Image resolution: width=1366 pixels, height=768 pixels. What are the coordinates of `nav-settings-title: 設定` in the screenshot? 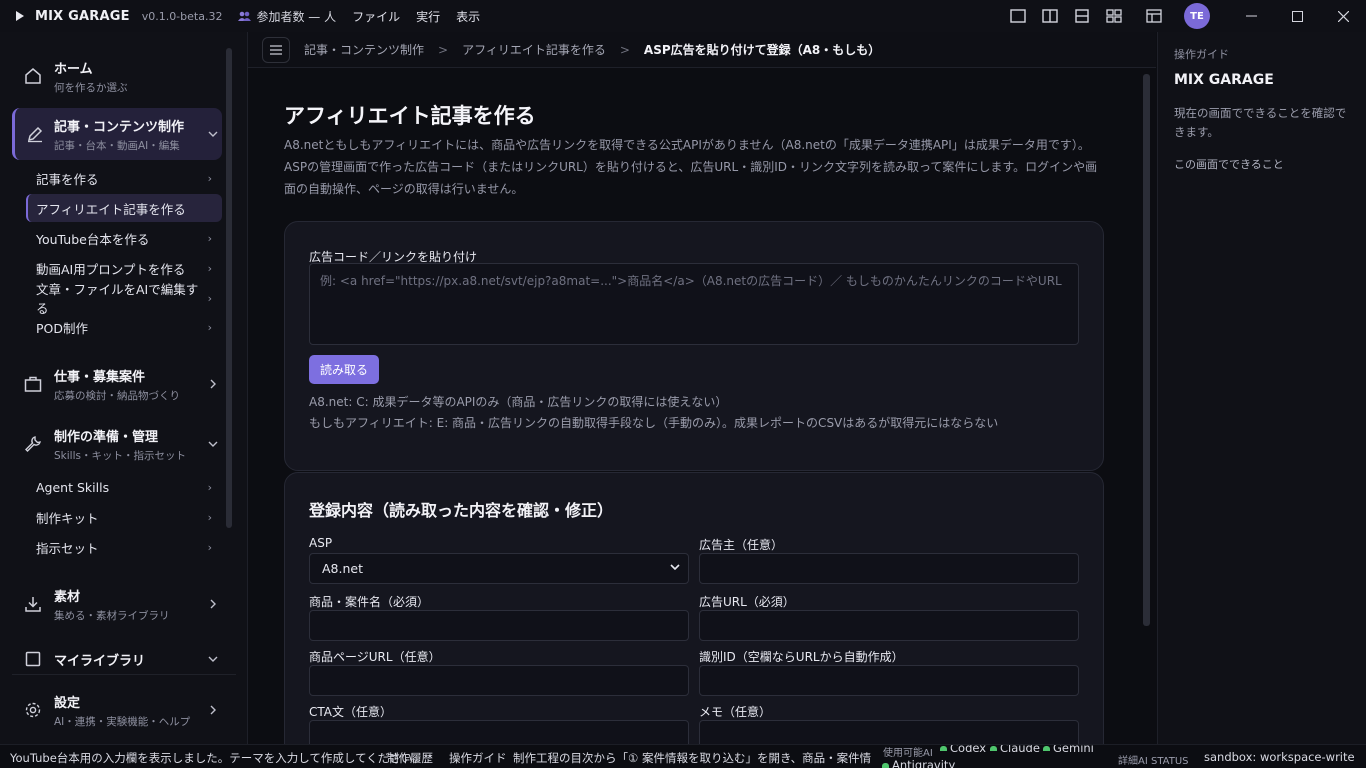 It's located at (67, 703).